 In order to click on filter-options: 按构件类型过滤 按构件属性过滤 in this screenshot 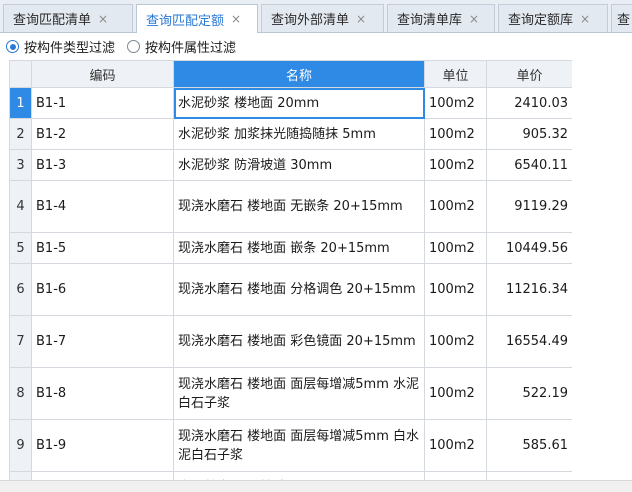, I will do `click(316, 46)`.